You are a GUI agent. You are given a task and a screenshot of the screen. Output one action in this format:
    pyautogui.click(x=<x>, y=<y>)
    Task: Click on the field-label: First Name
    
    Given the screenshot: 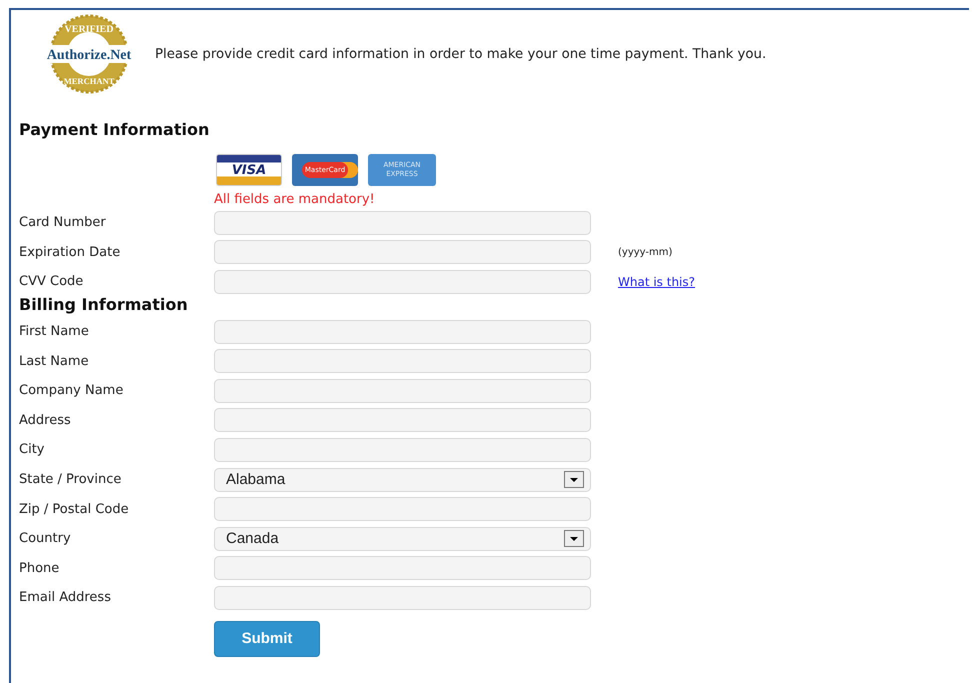 What is the action you would take?
    pyautogui.click(x=54, y=332)
    